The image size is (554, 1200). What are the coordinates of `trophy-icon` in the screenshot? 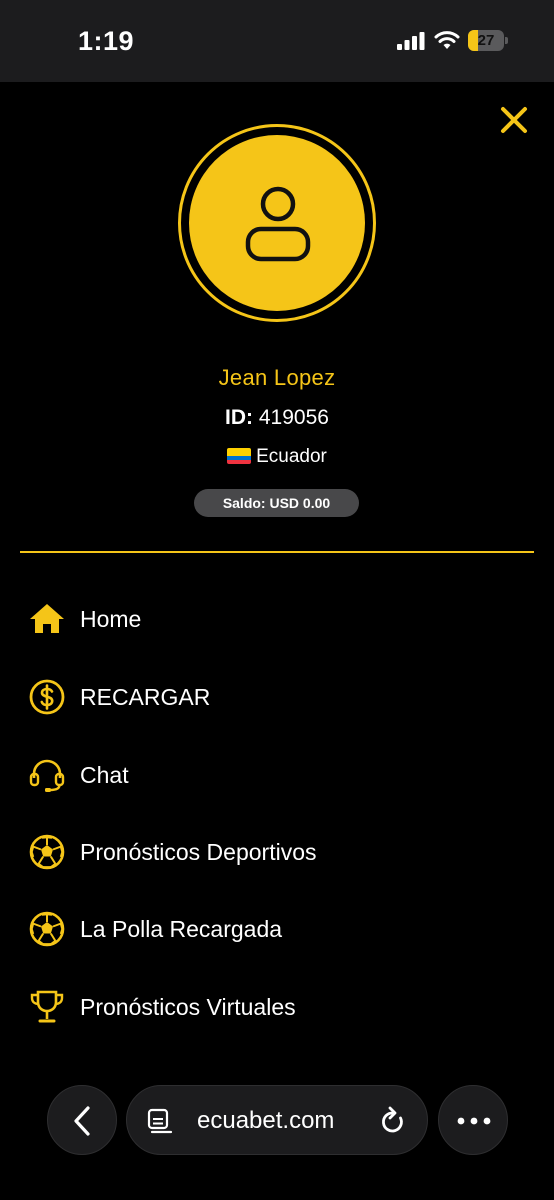 It's located at (47, 1006).